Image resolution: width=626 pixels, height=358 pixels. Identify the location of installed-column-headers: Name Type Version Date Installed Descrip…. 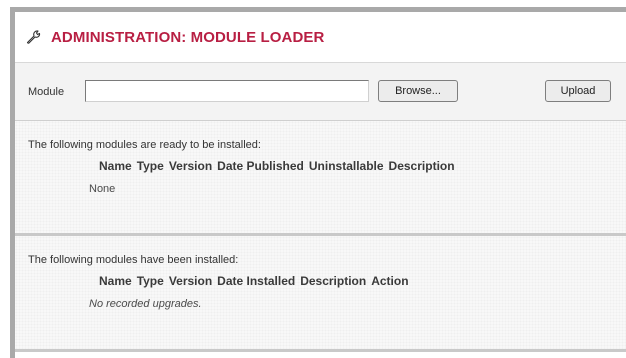
(254, 281).